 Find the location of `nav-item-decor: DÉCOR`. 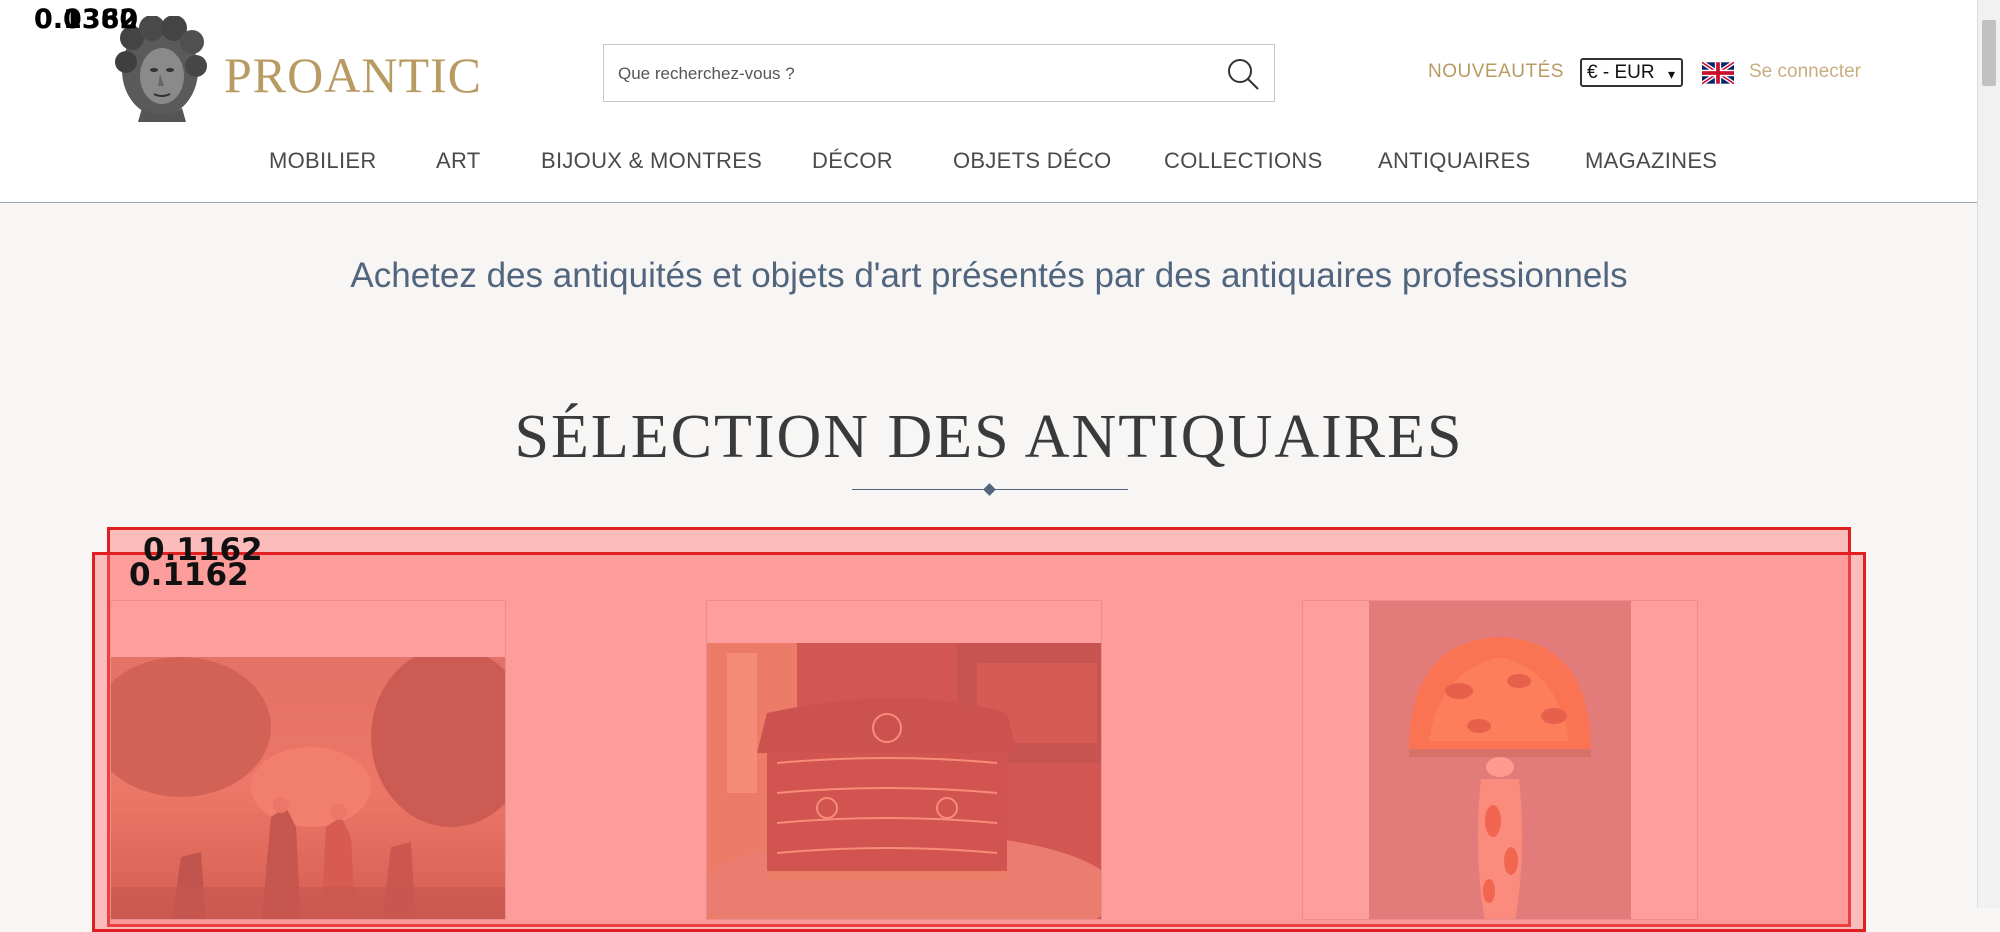

nav-item-decor: DÉCOR is located at coordinates (852, 161).